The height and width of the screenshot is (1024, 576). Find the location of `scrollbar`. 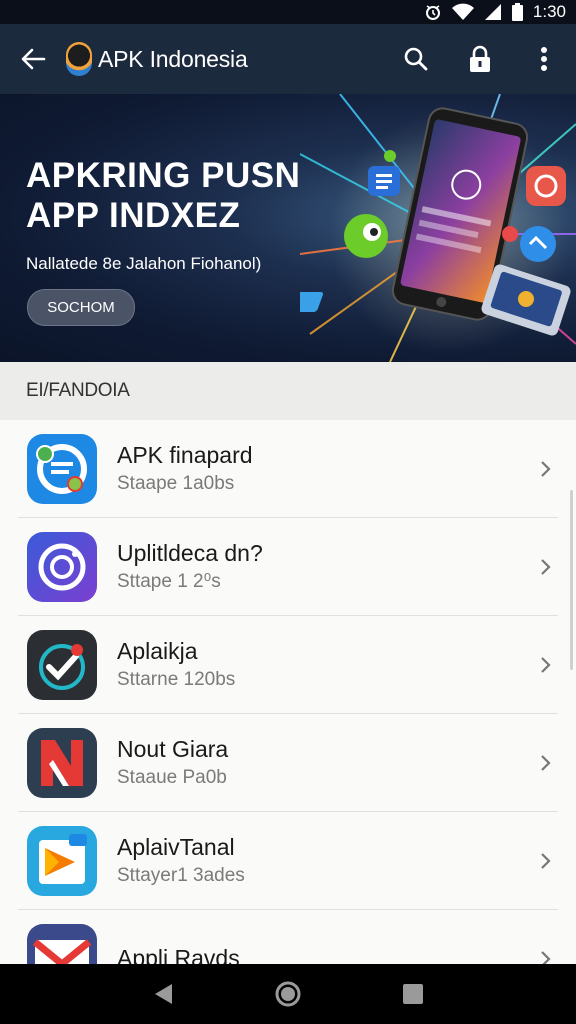

scrollbar is located at coordinates (571, 580).